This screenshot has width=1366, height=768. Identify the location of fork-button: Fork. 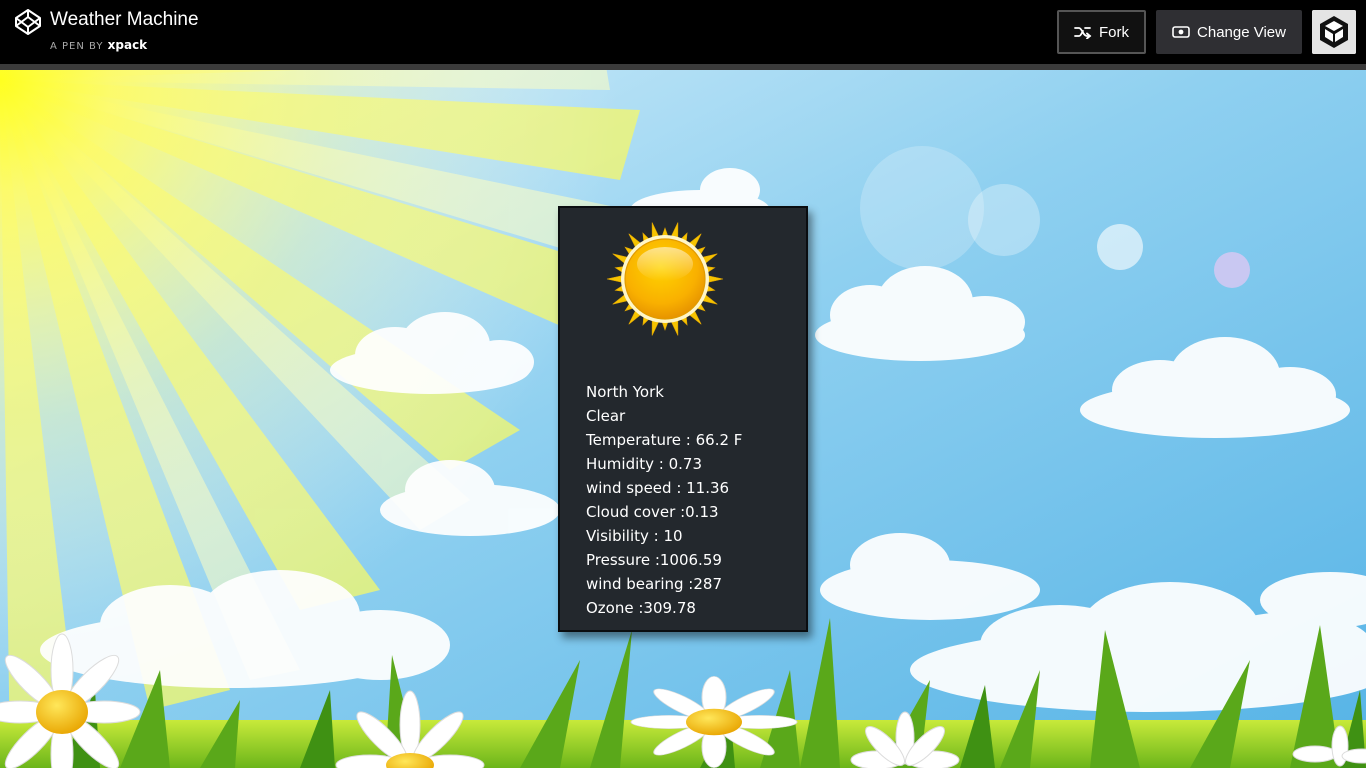
(1101, 32).